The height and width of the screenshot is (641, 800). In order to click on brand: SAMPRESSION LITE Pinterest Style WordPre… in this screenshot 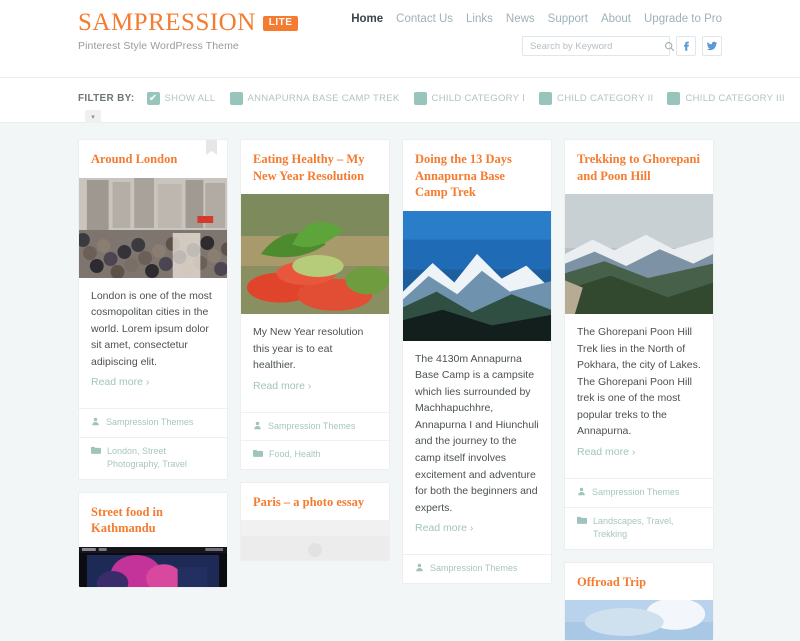, I will do `click(188, 30)`.